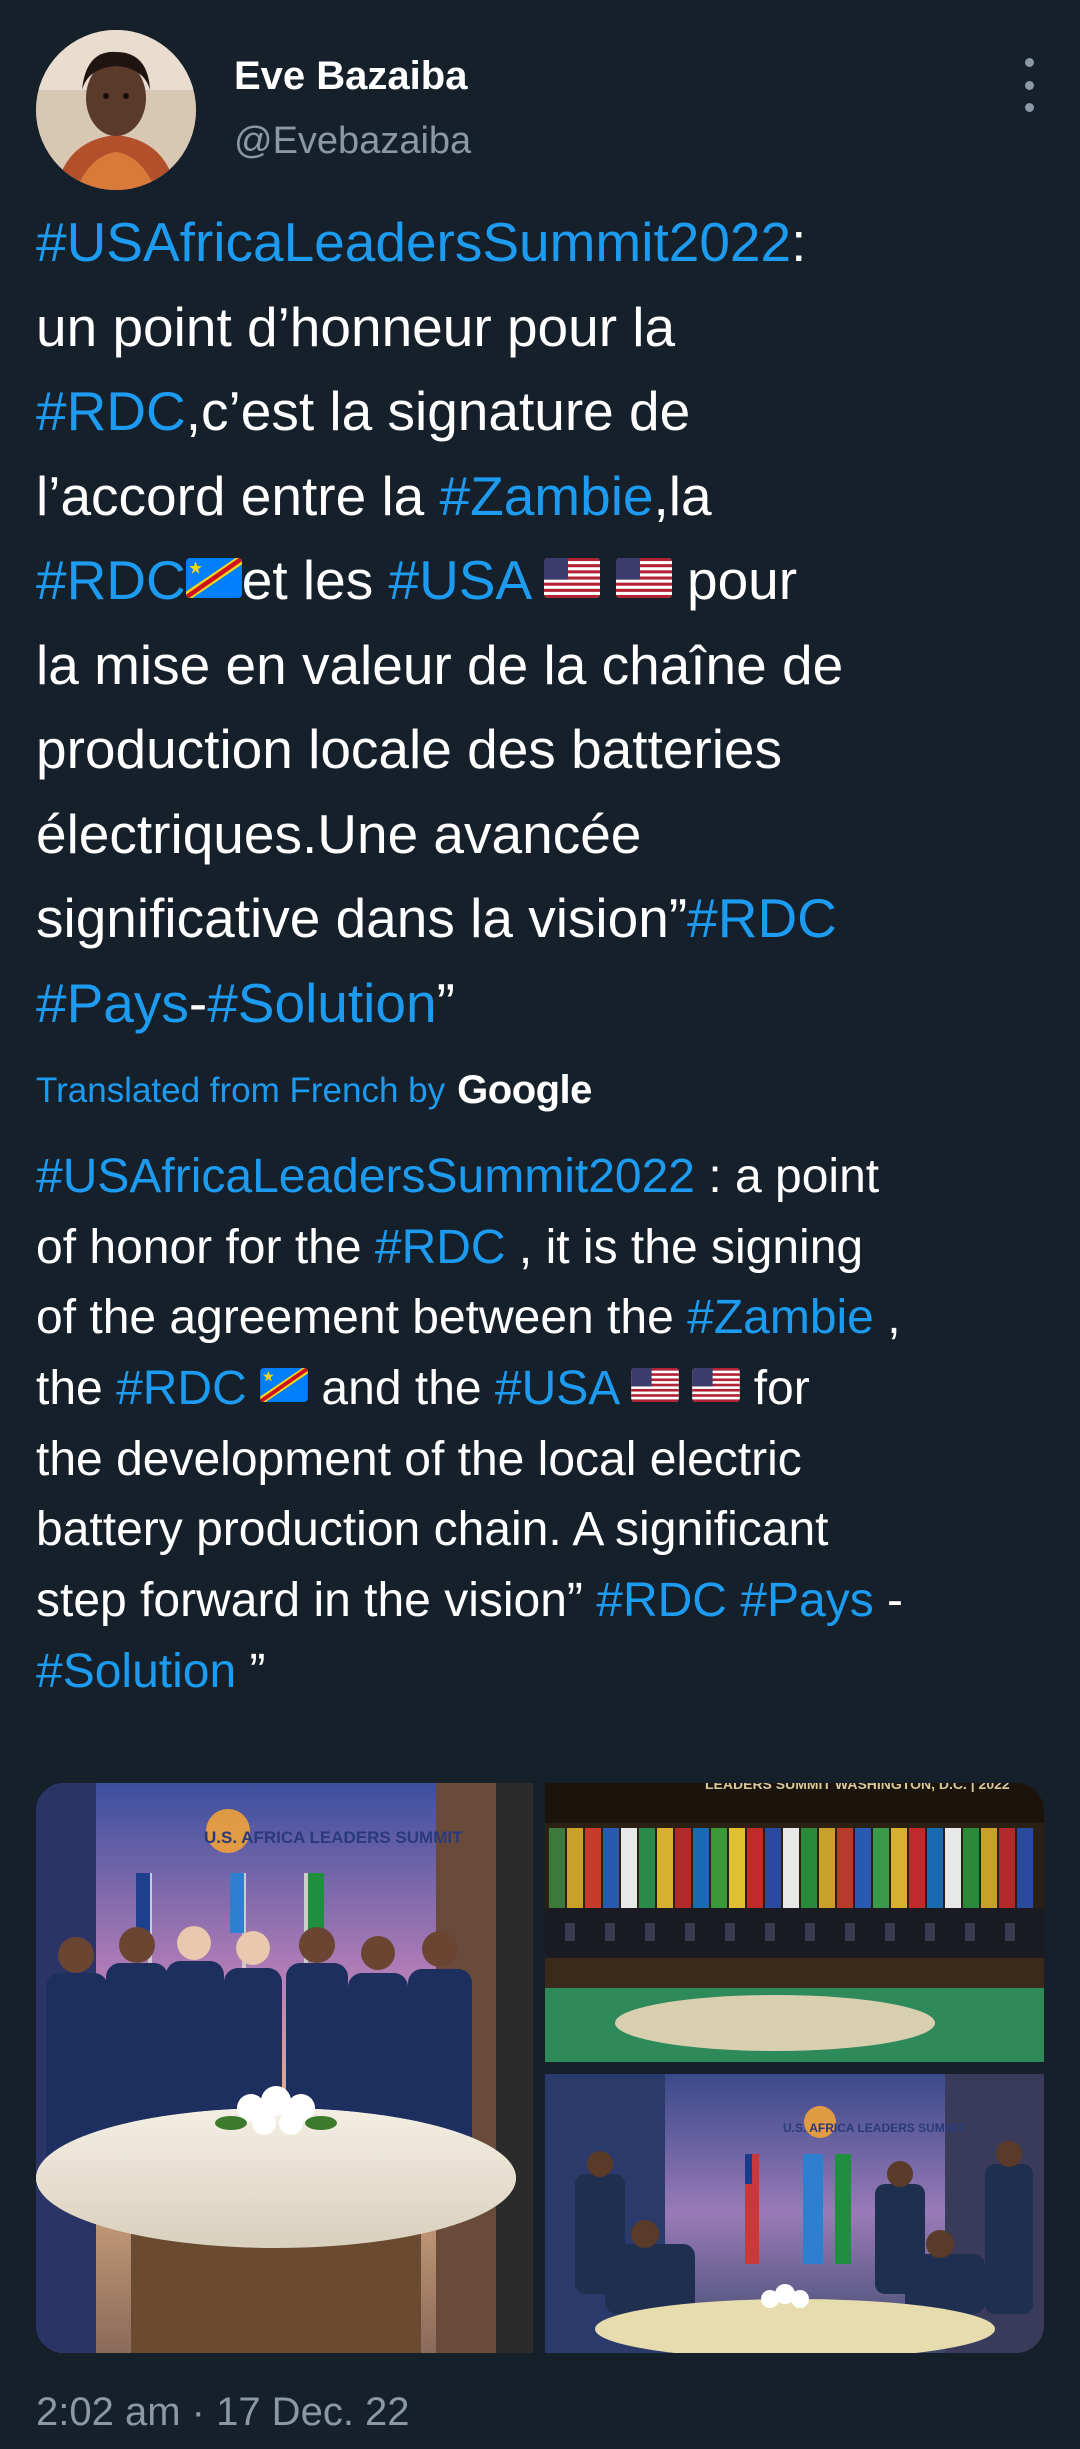 The height and width of the screenshot is (2449, 1080). I want to click on tweet-header: Eve Bazaiba @Evebazaiba, so click(540, 110).